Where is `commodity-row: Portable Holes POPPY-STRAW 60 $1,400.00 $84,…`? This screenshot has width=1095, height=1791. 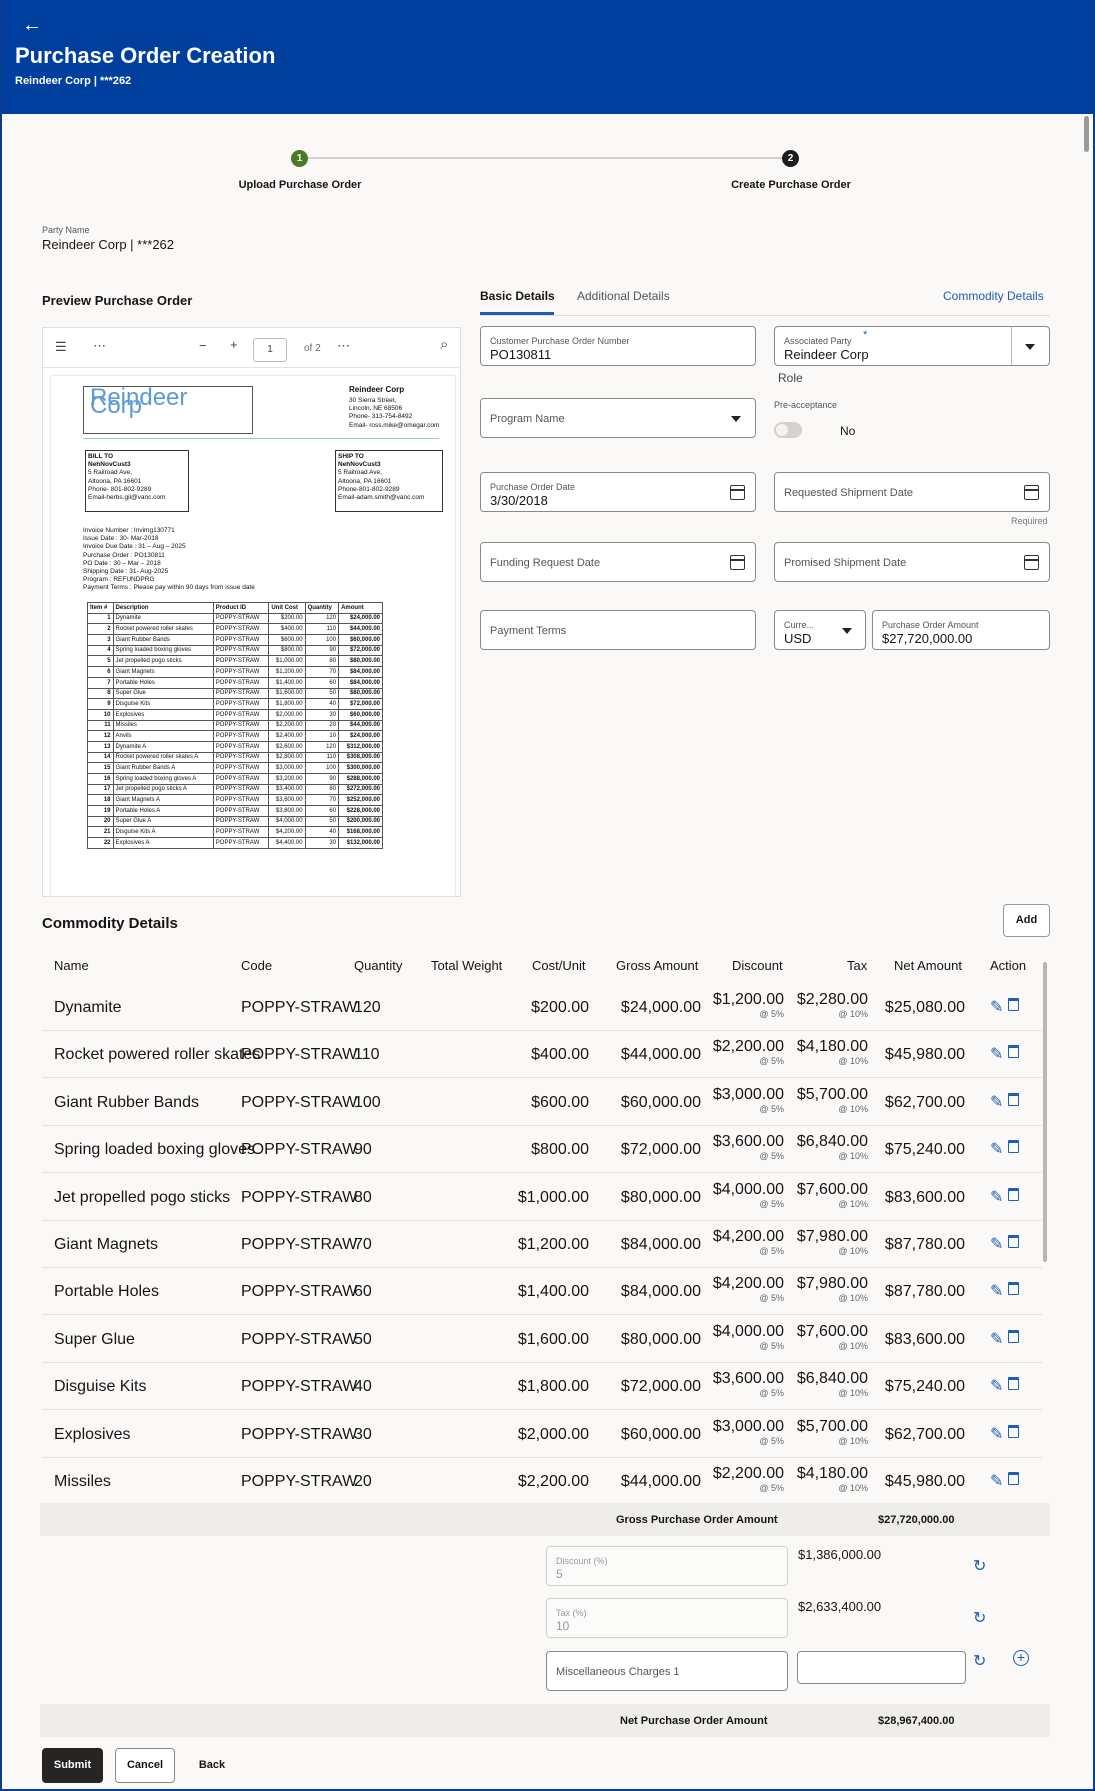
commodity-row: Portable Holes POPPY-STRAW 60 $1,400.00 $84,… is located at coordinates (542, 1292).